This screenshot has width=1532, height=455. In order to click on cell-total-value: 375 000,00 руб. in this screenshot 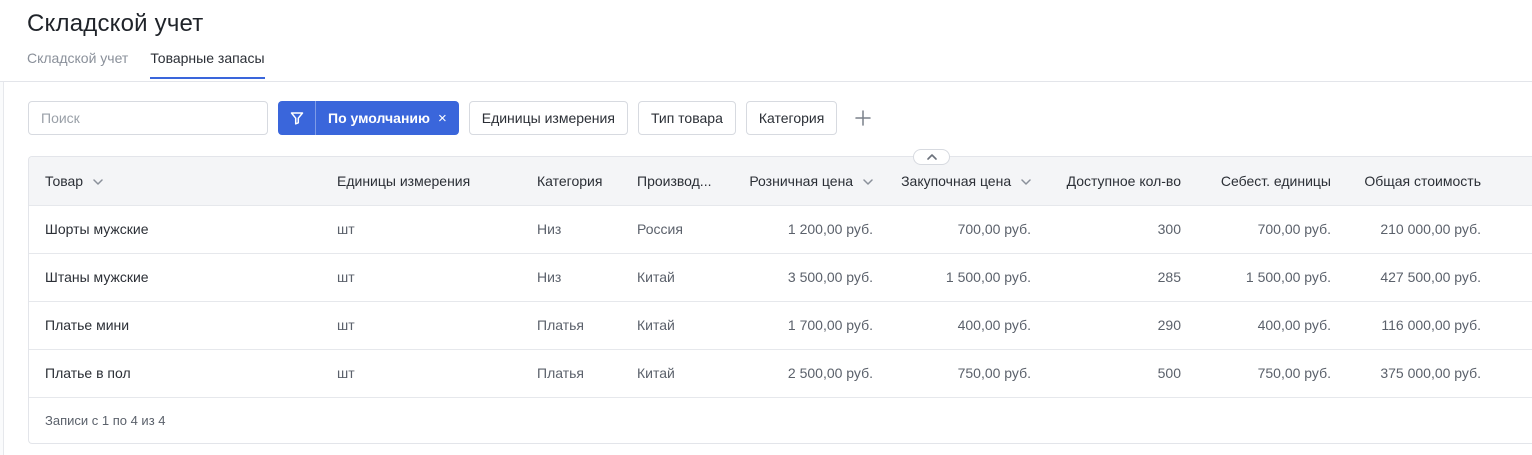, I will do `click(1430, 373)`.